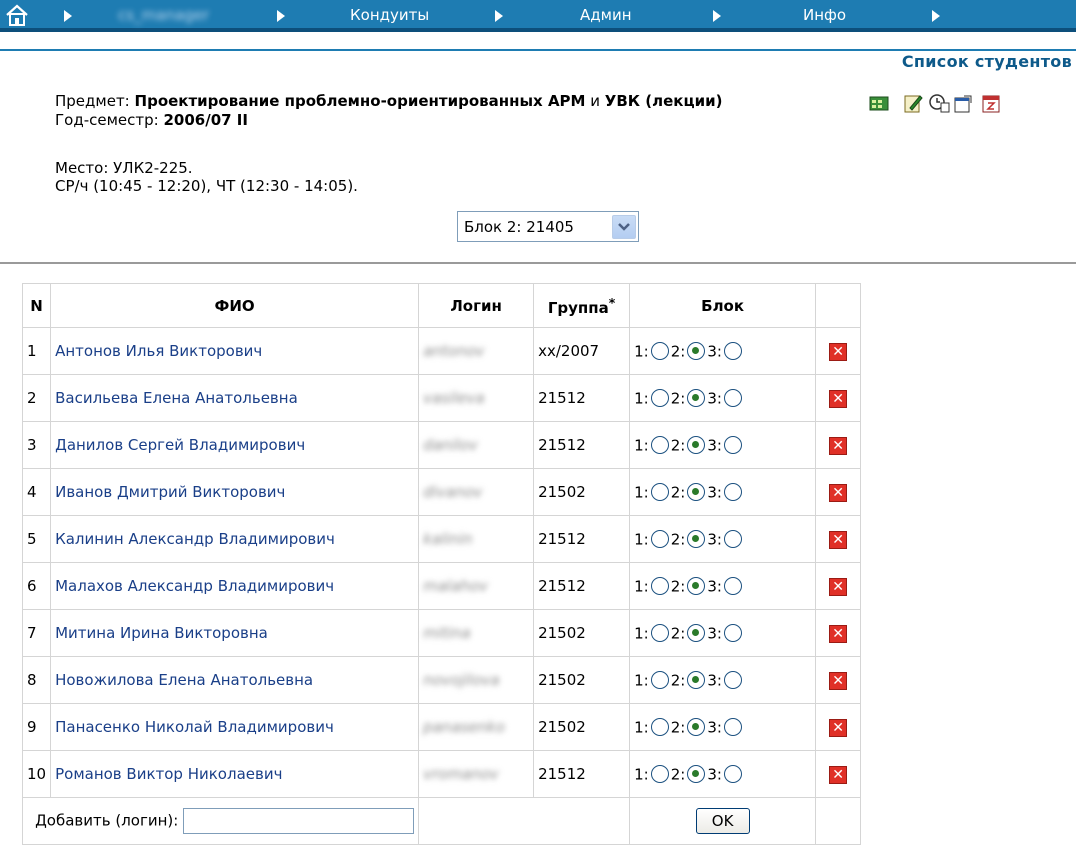 The width and height of the screenshot is (1076, 845). Describe the element at coordinates (461, 680) in the screenshot. I see `student-login: novojilova` at that location.